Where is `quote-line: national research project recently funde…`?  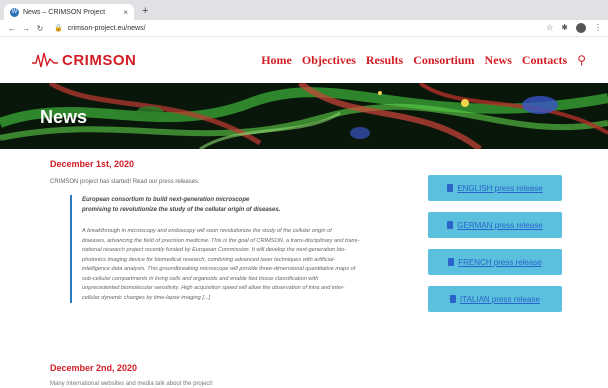
quote-line: national research project recently funde… is located at coordinates (214, 250).